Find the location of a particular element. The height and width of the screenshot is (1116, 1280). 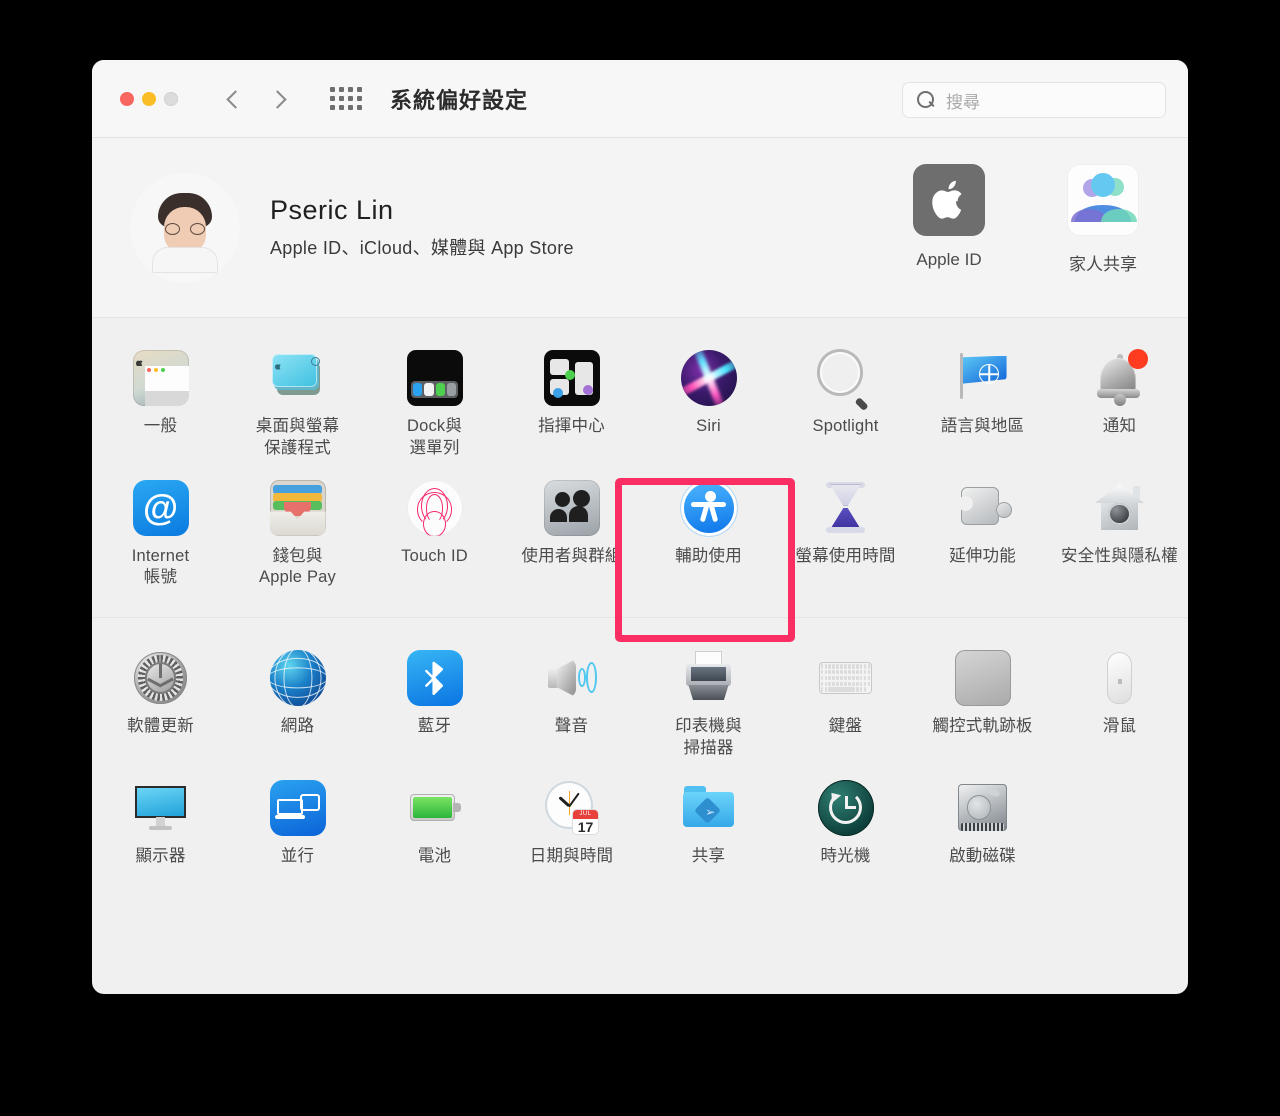

pref-battery: 電池 is located at coordinates (434, 826).